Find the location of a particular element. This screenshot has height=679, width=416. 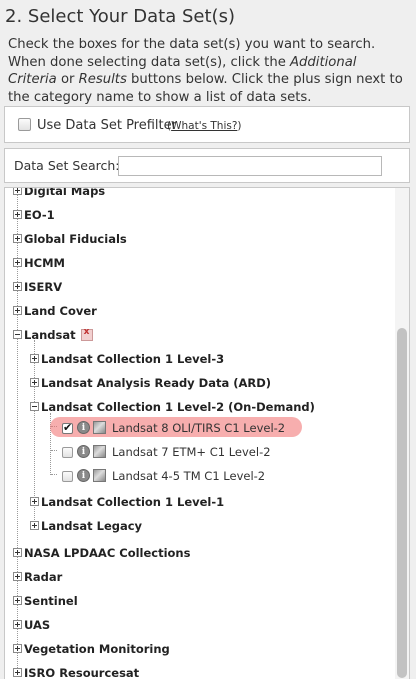

instructions-text-2: or is located at coordinates (67, 79).